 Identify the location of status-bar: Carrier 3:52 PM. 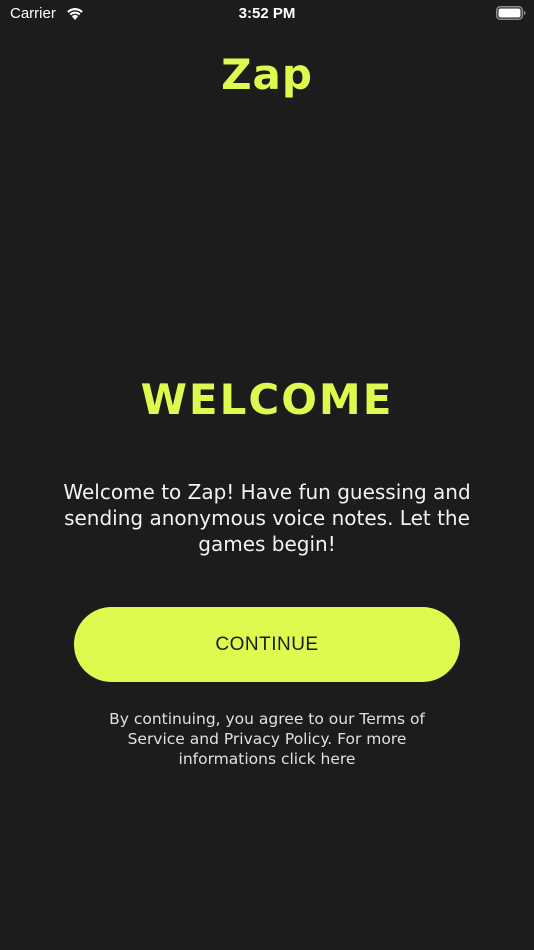
(267, 14).